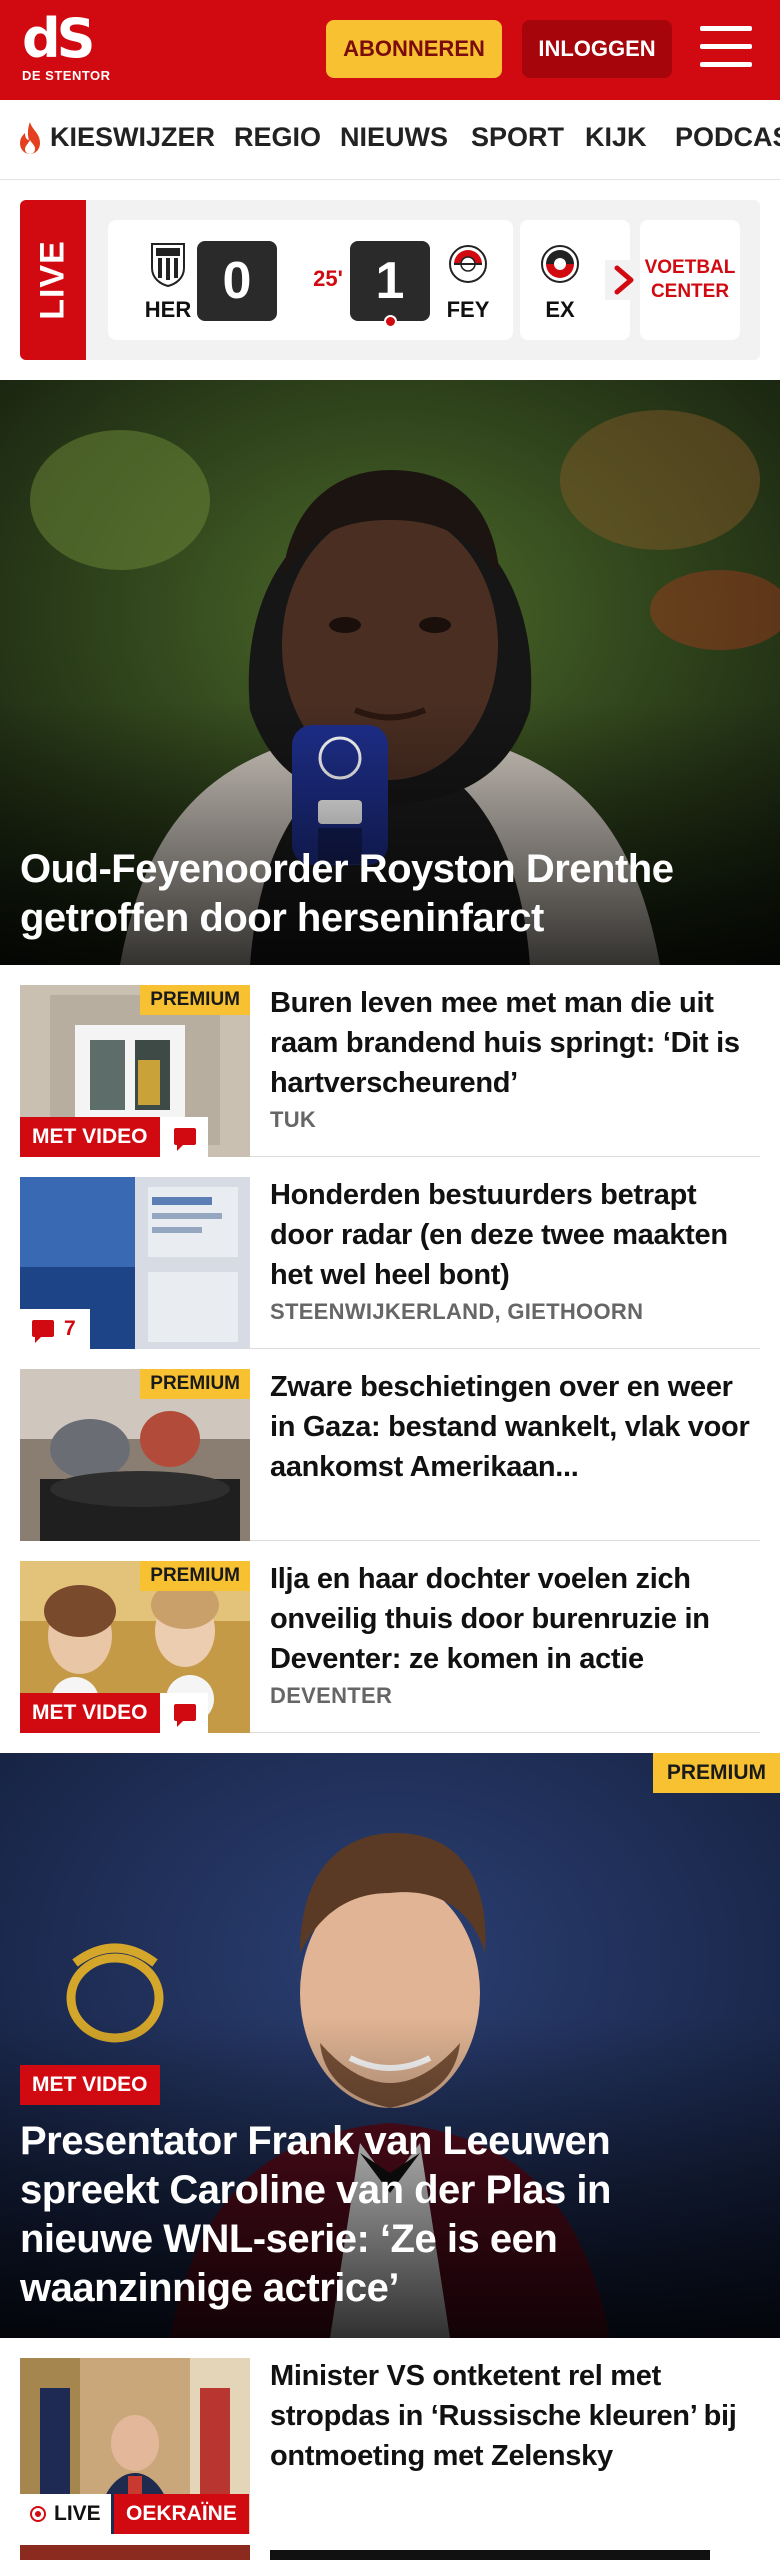  Describe the element at coordinates (690, 280) in the screenshot. I see `voetbal-center-button: VOETBAL CENTER` at that location.